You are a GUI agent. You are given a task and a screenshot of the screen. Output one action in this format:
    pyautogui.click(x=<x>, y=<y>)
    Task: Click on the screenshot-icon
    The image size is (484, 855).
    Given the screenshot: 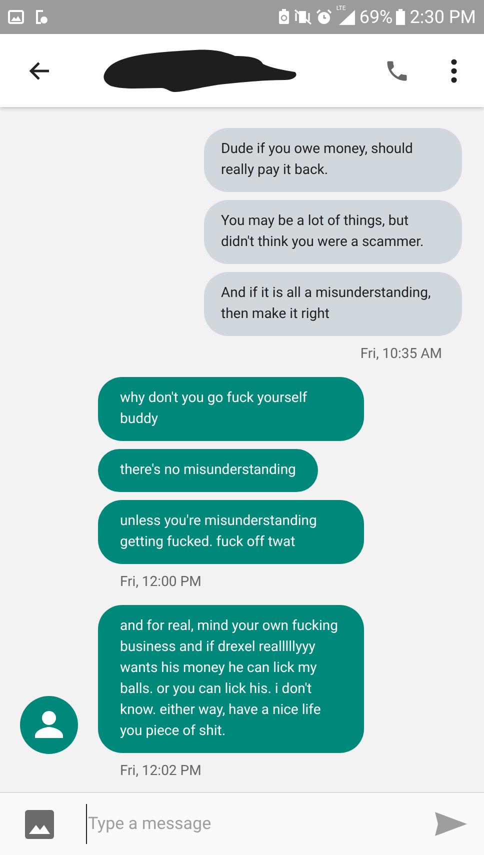 What is the action you would take?
    pyautogui.click(x=41, y=17)
    